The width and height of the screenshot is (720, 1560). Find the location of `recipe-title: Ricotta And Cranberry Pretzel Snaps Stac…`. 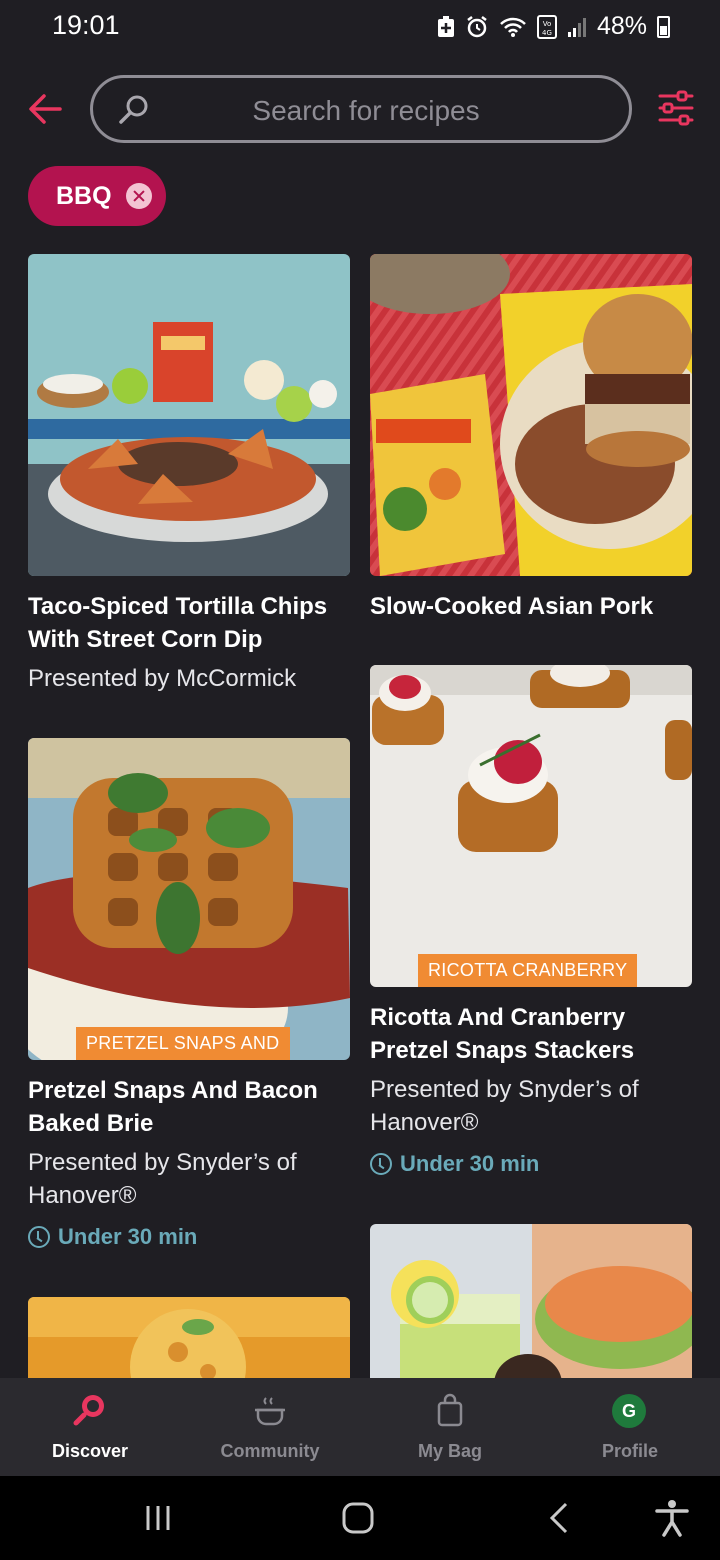

recipe-title: Ricotta And Cranberry Pretzel Snaps Stac… is located at coordinates (531, 1034).